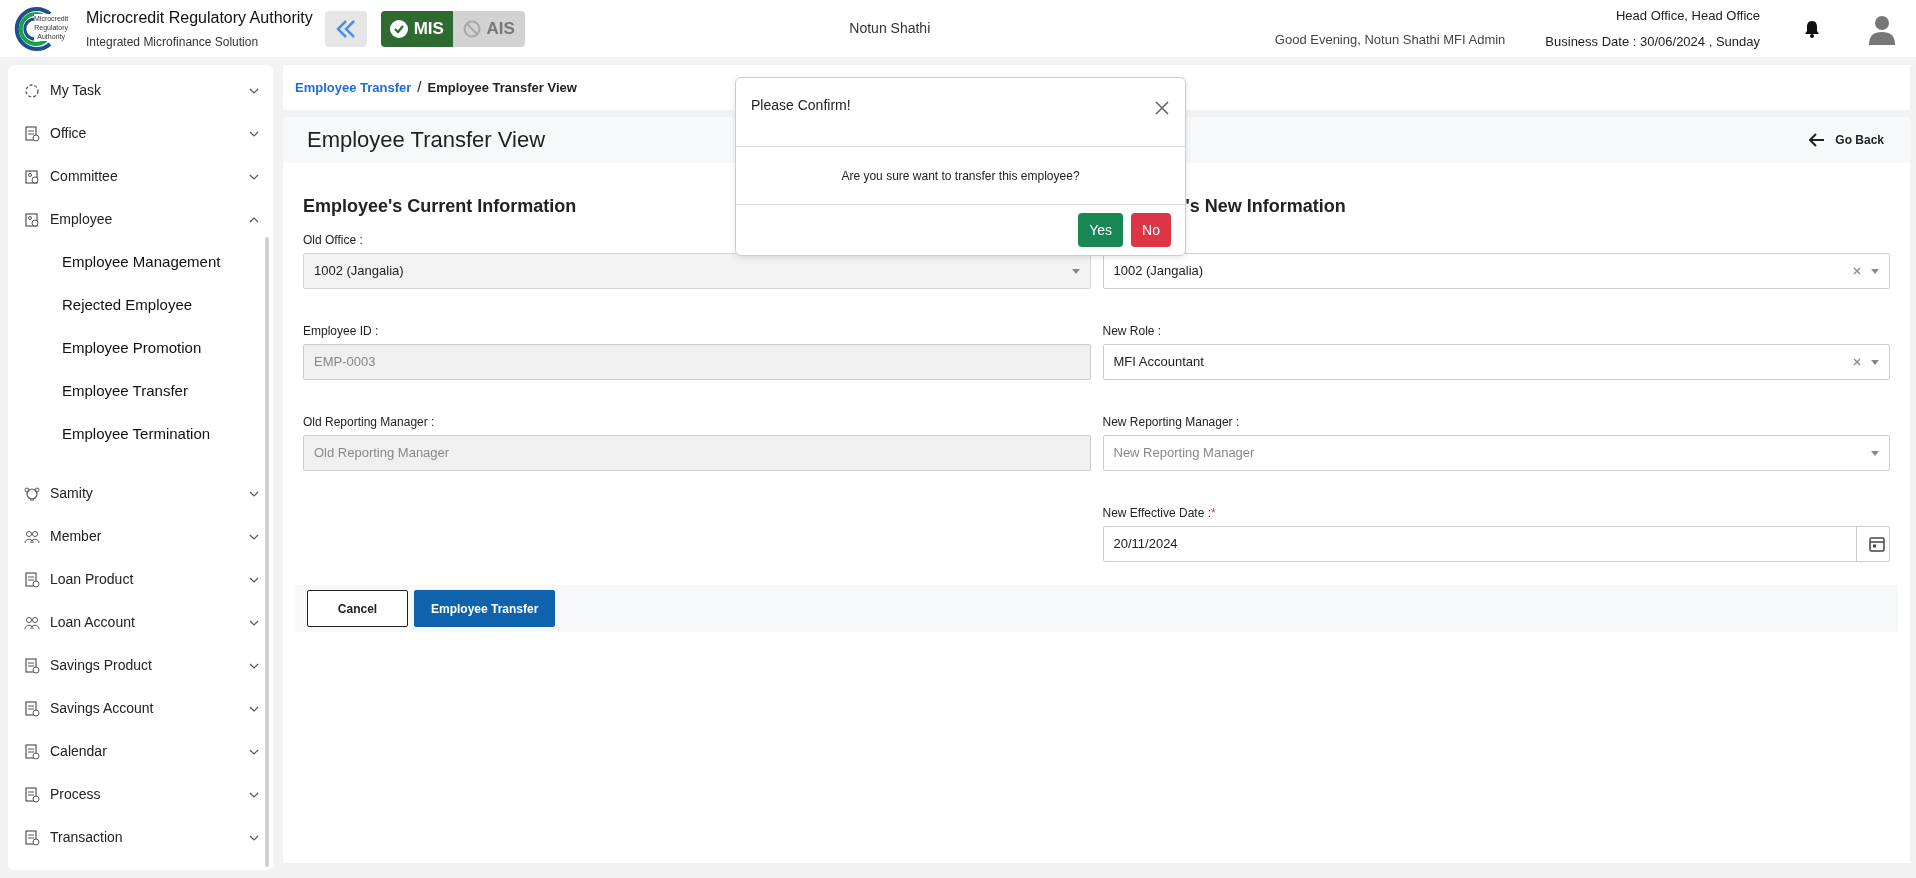 This screenshot has height=878, width=1916. Describe the element at coordinates (140, 708) in the screenshot. I see `sidebar-item: Savings Account` at that location.